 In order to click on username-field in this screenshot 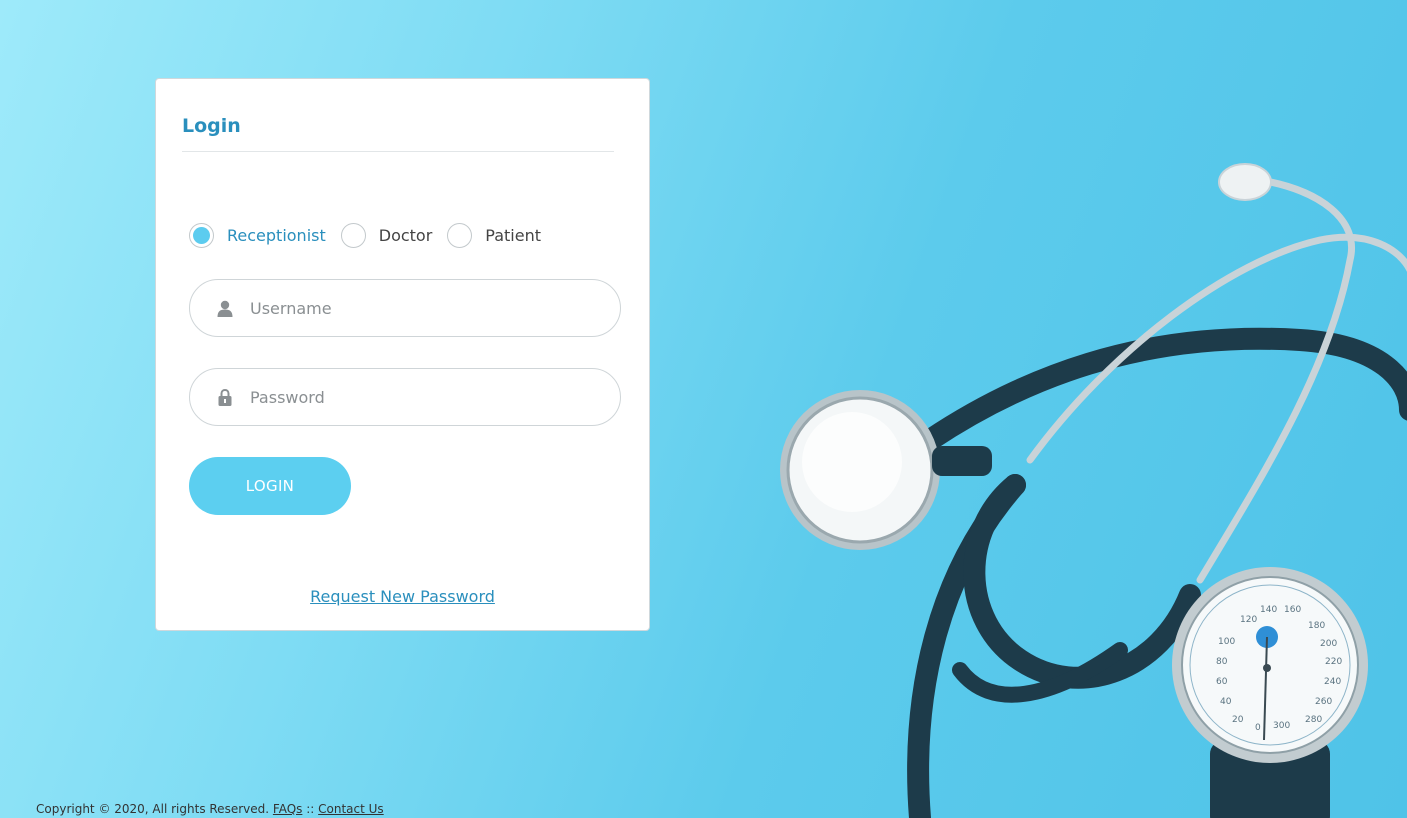, I will do `click(405, 308)`.